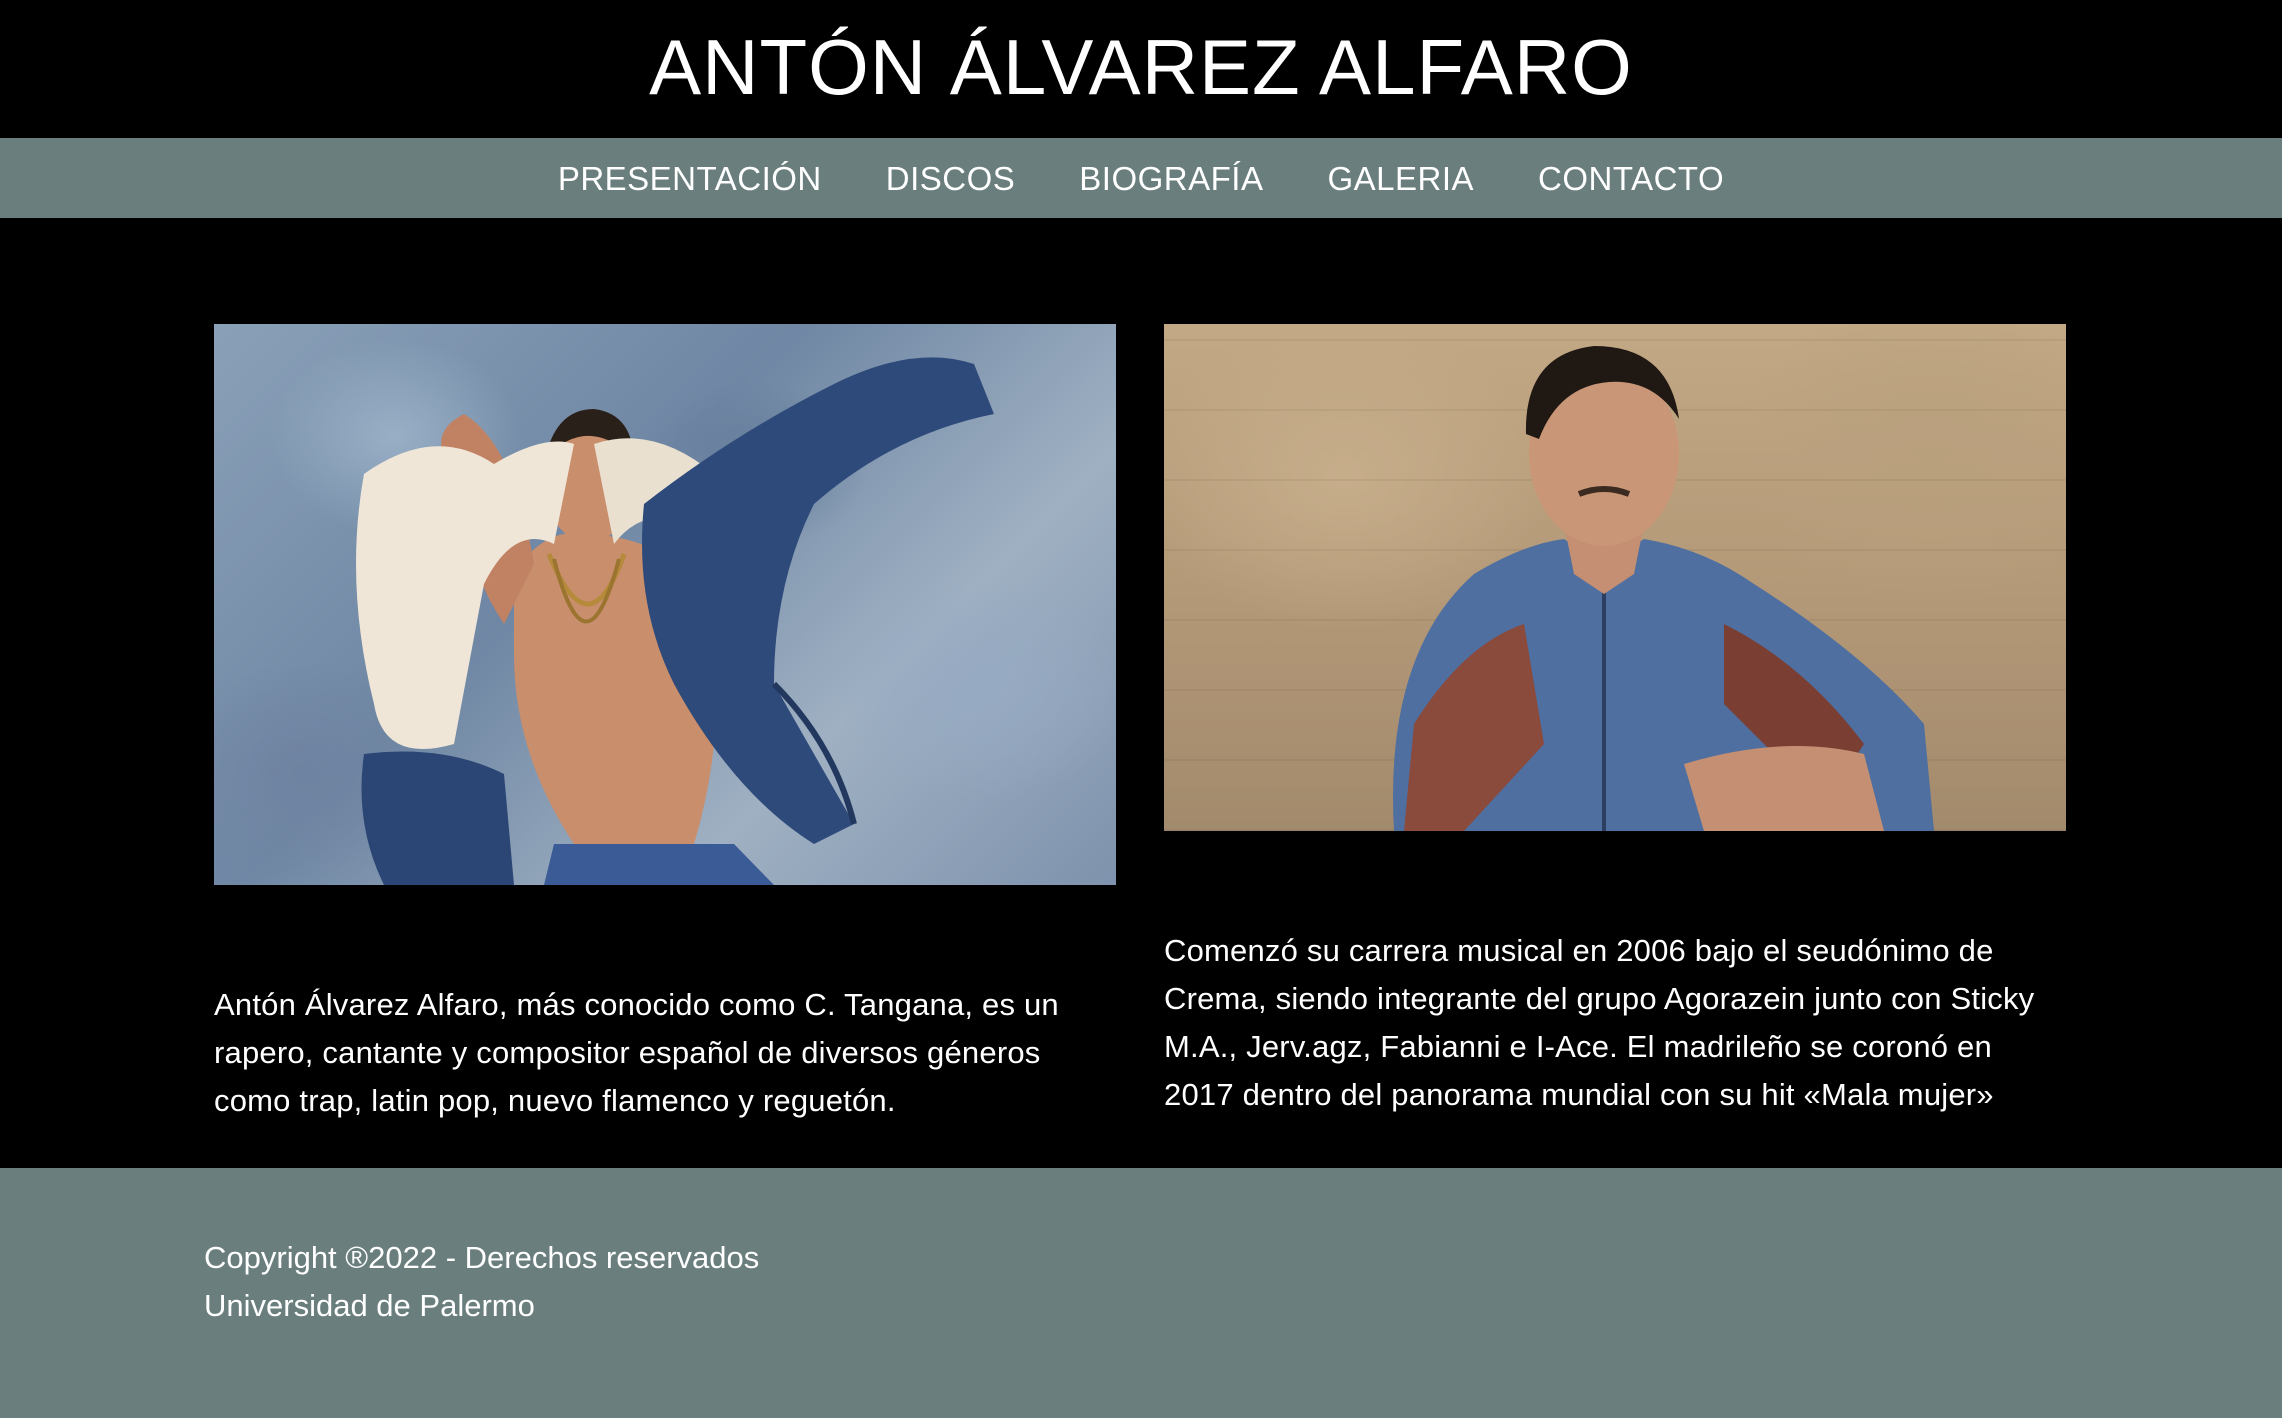 Image resolution: width=2282 pixels, height=1418 pixels. I want to click on nav-item-discos: DISCOS, so click(951, 178).